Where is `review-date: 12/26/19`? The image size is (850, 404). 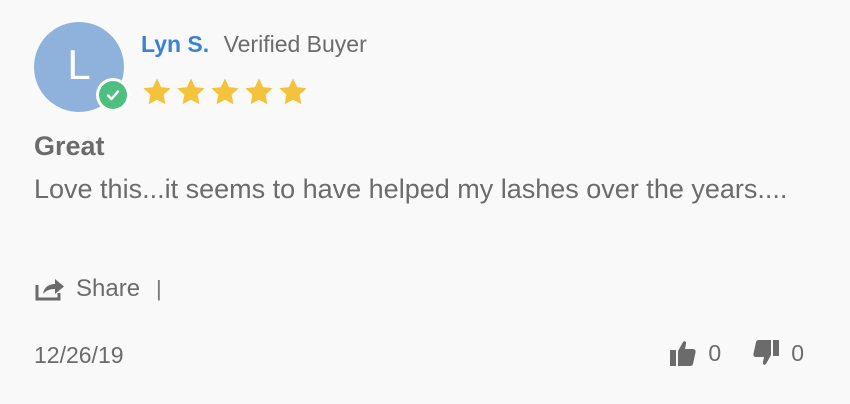
review-date: 12/26/19 is located at coordinates (79, 355).